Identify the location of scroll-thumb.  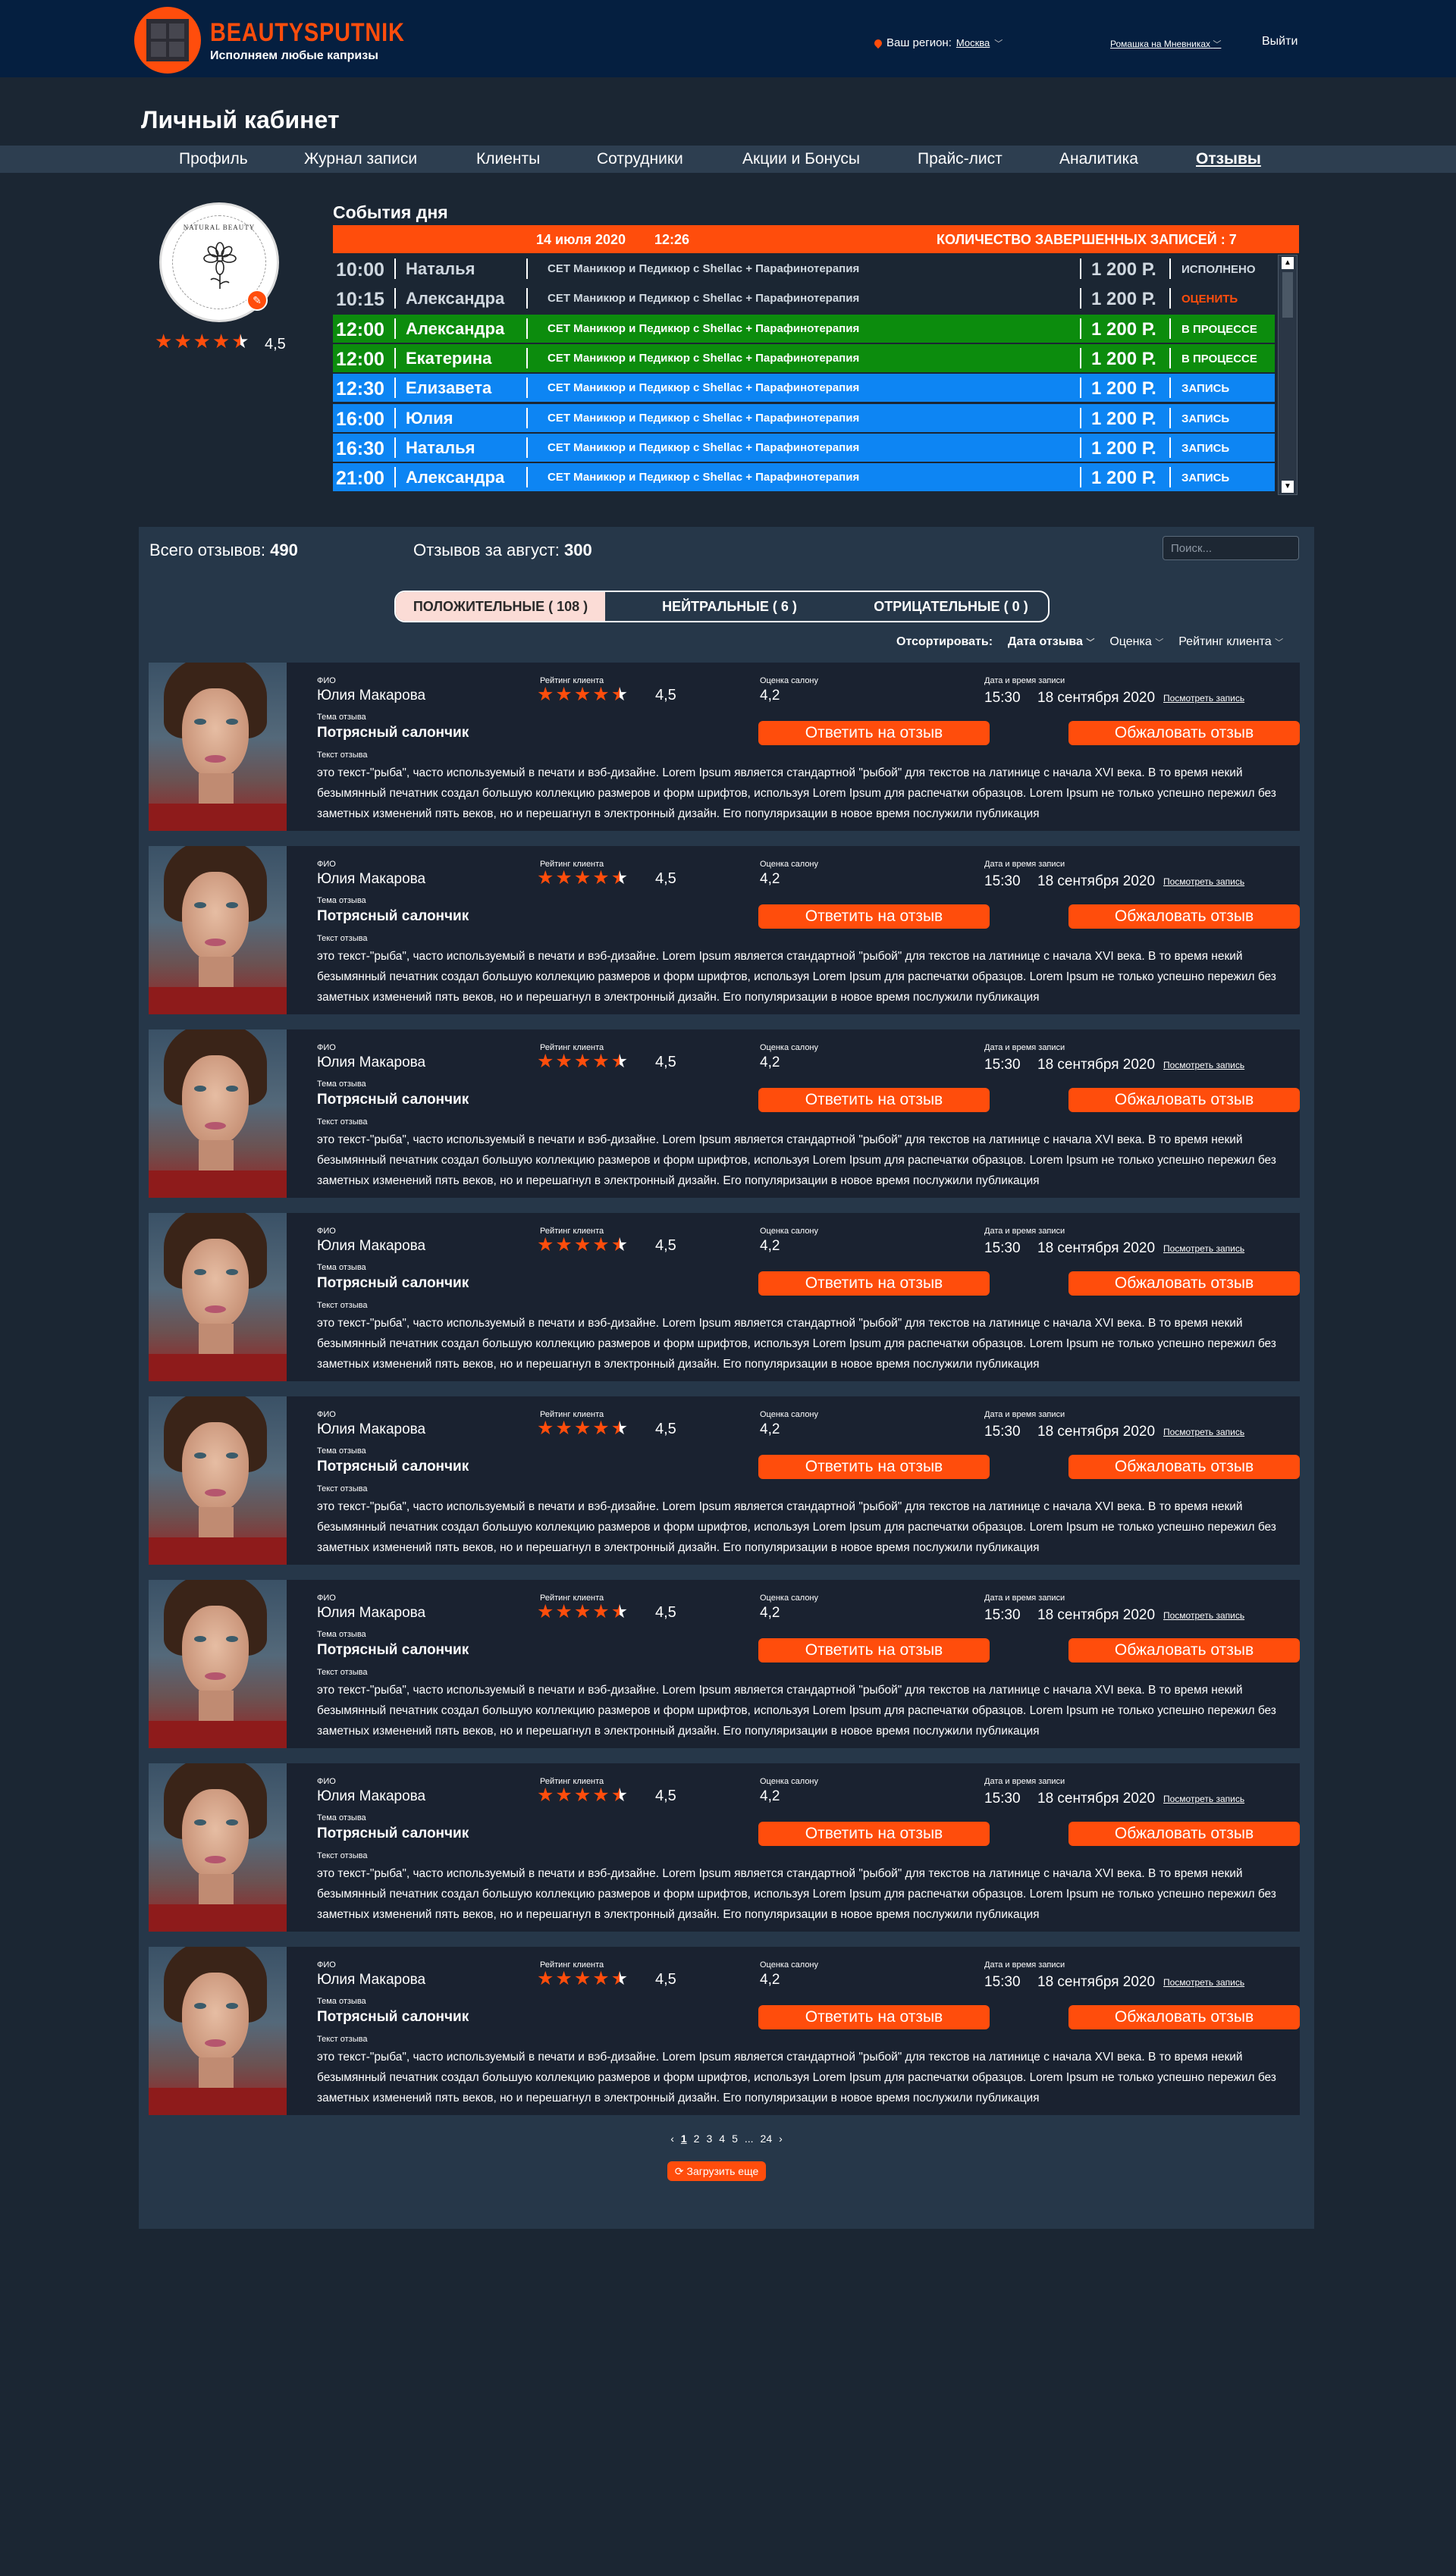
(1287, 295).